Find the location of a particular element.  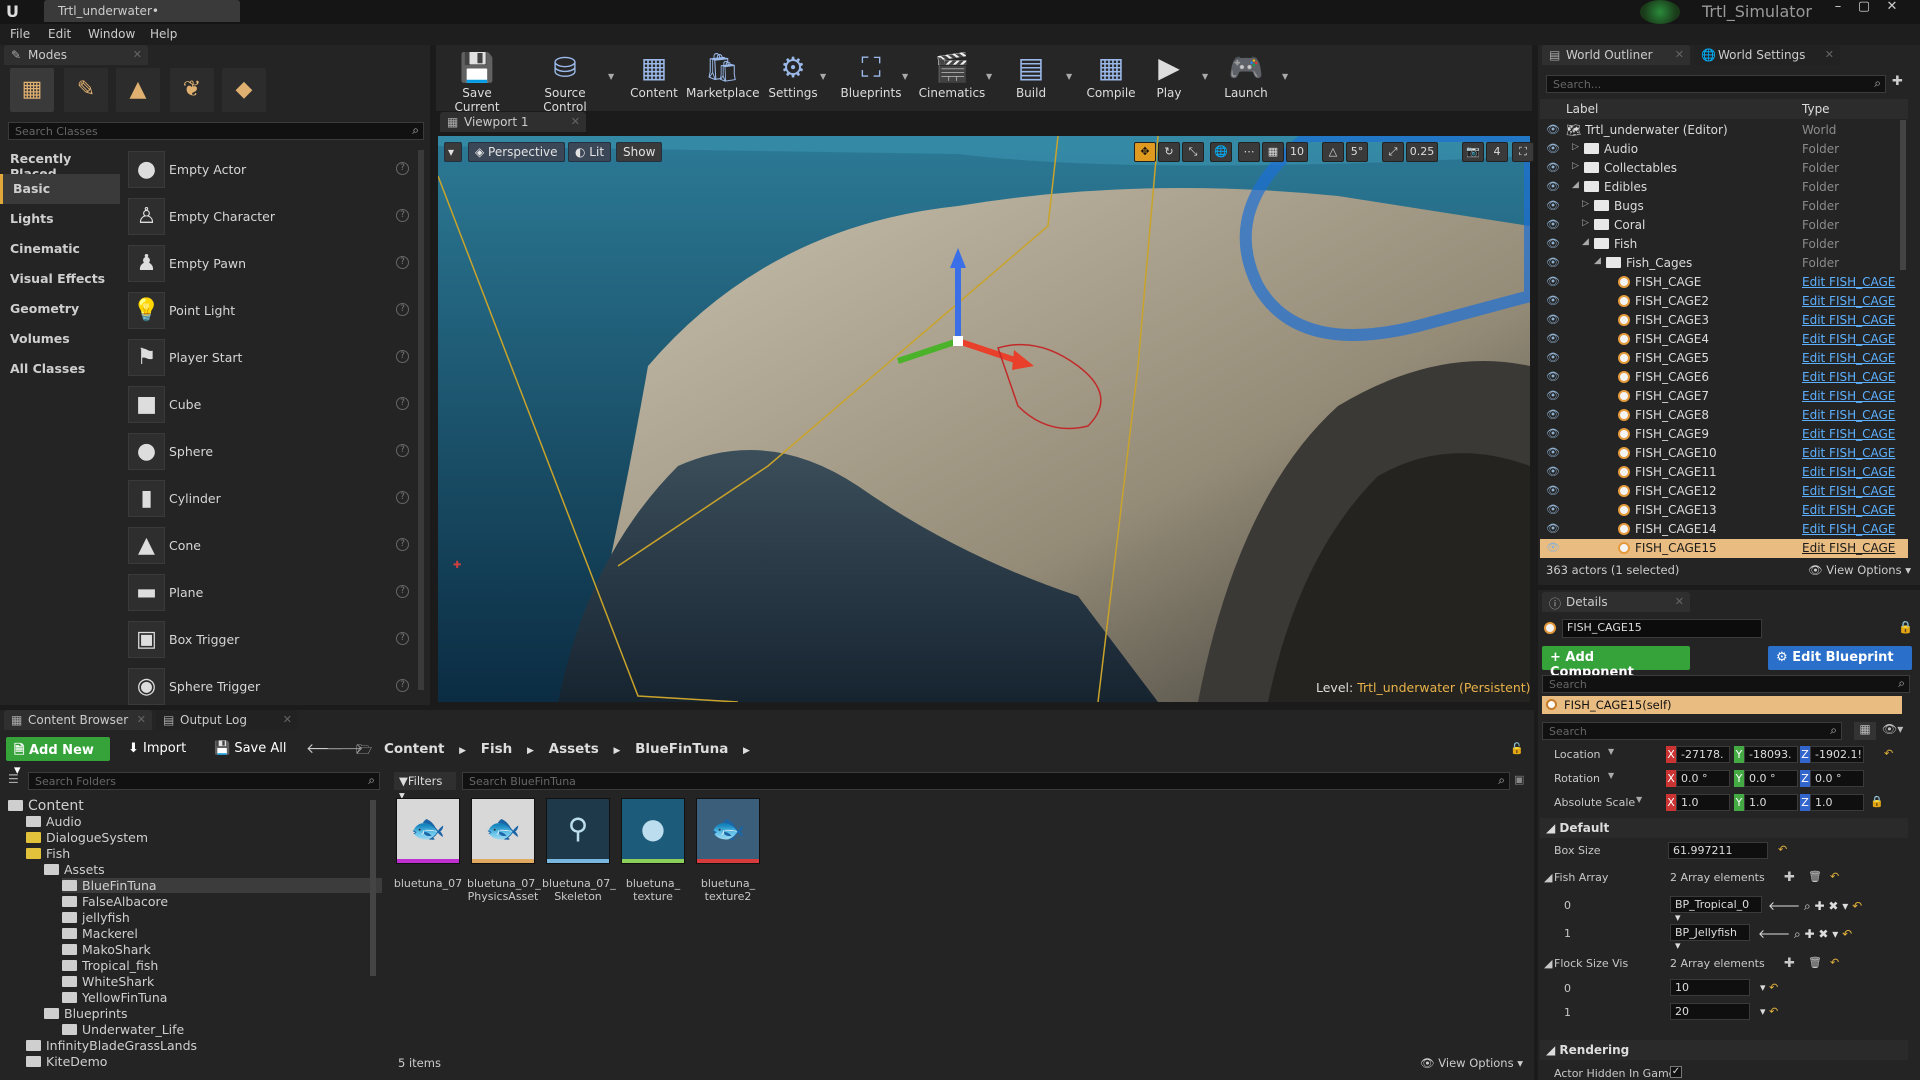

outliner-row: 👁 FISH_CAGE10 Edit FISH_CAGE is located at coordinates (1724, 453).